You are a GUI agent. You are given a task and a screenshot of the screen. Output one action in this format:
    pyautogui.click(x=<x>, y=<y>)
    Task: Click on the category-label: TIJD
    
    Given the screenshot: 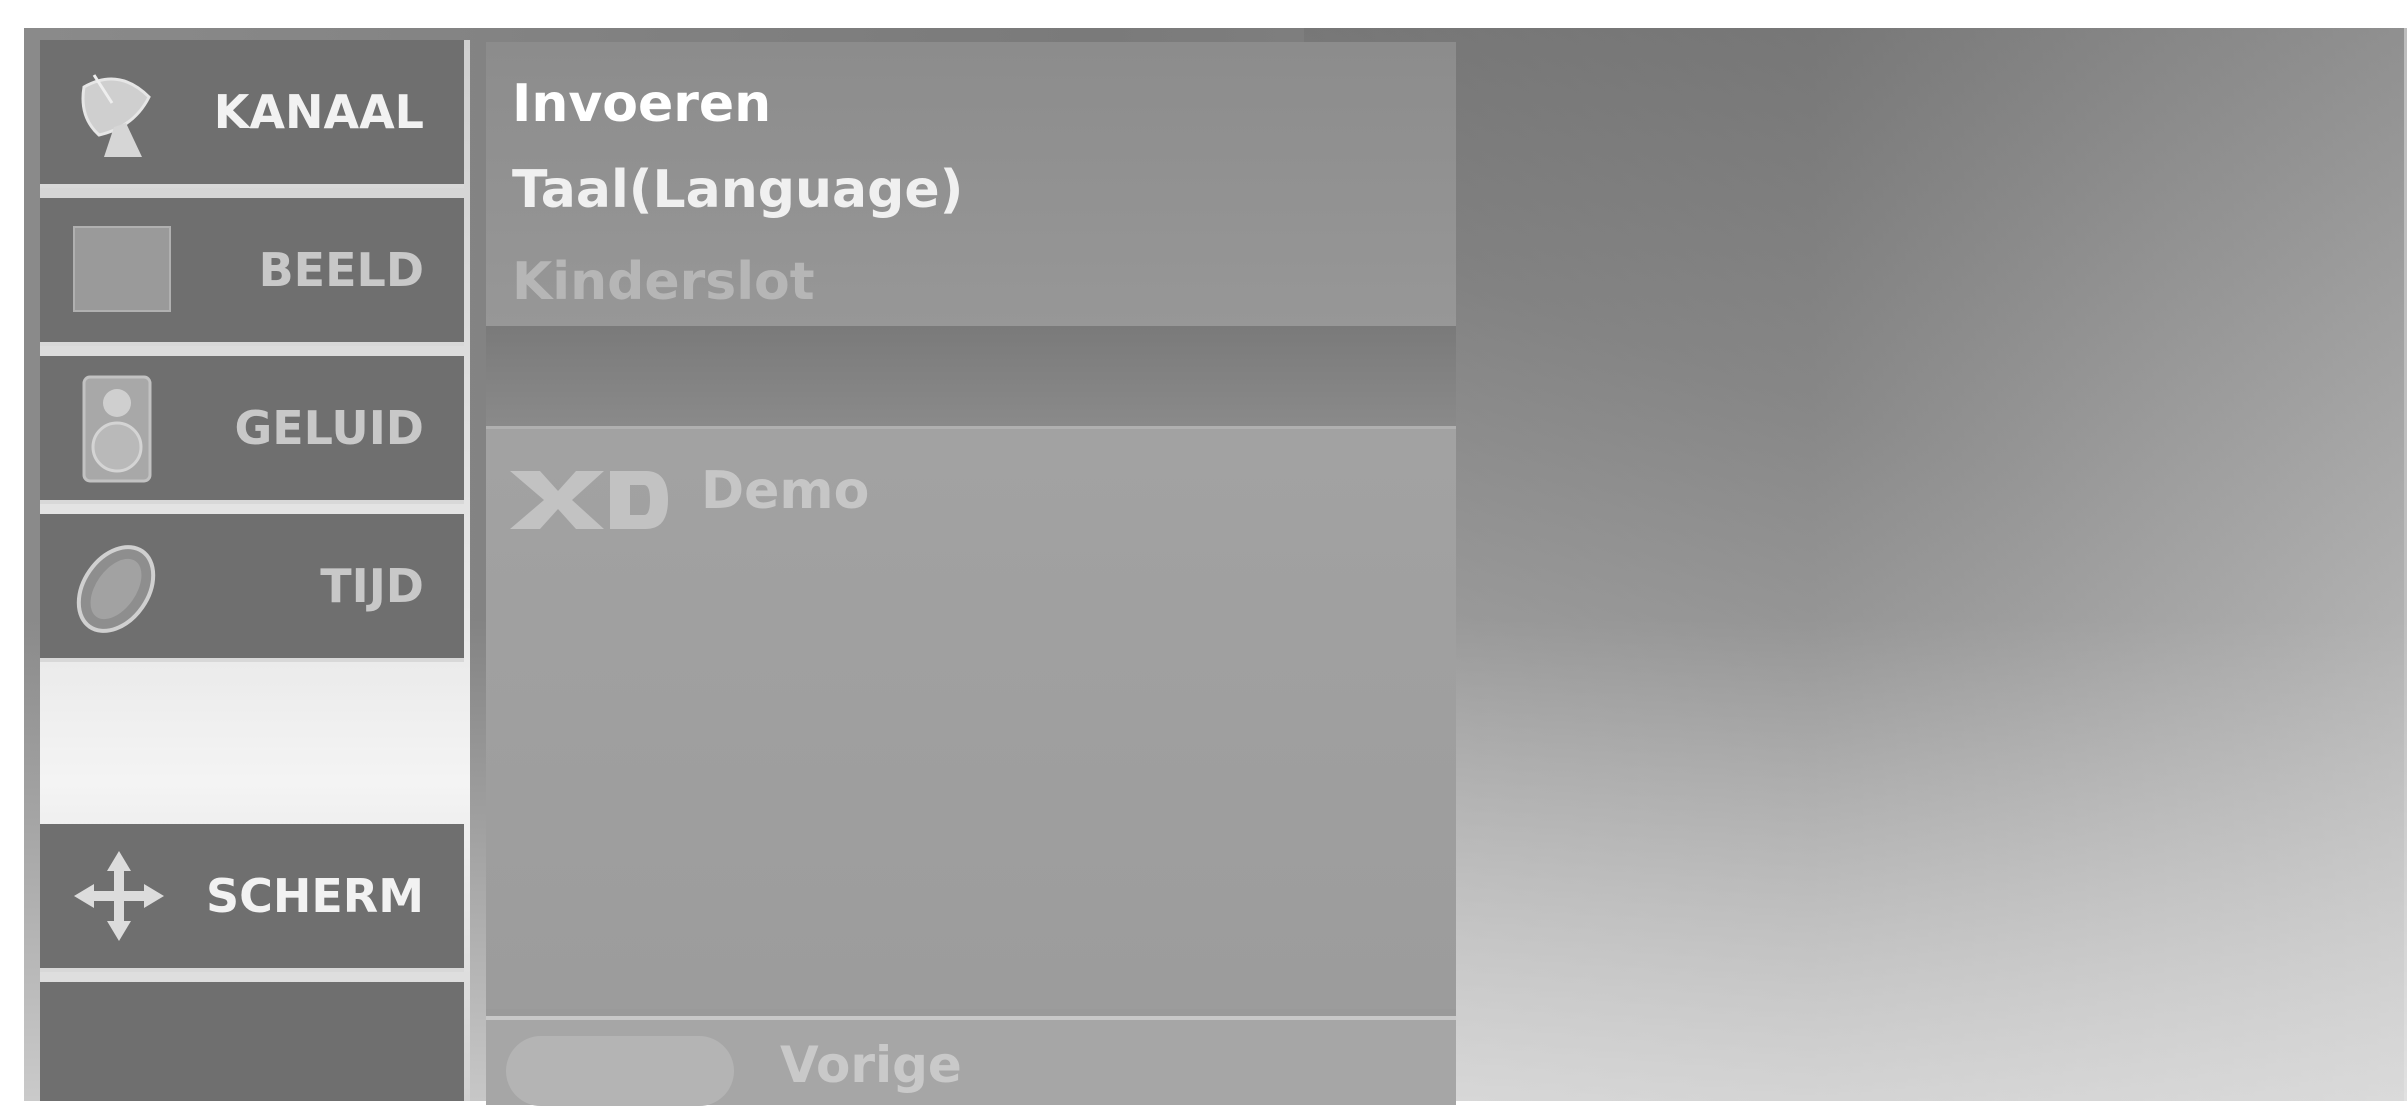 What is the action you would take?
    pyautogui.click(x=372, y=586)
    